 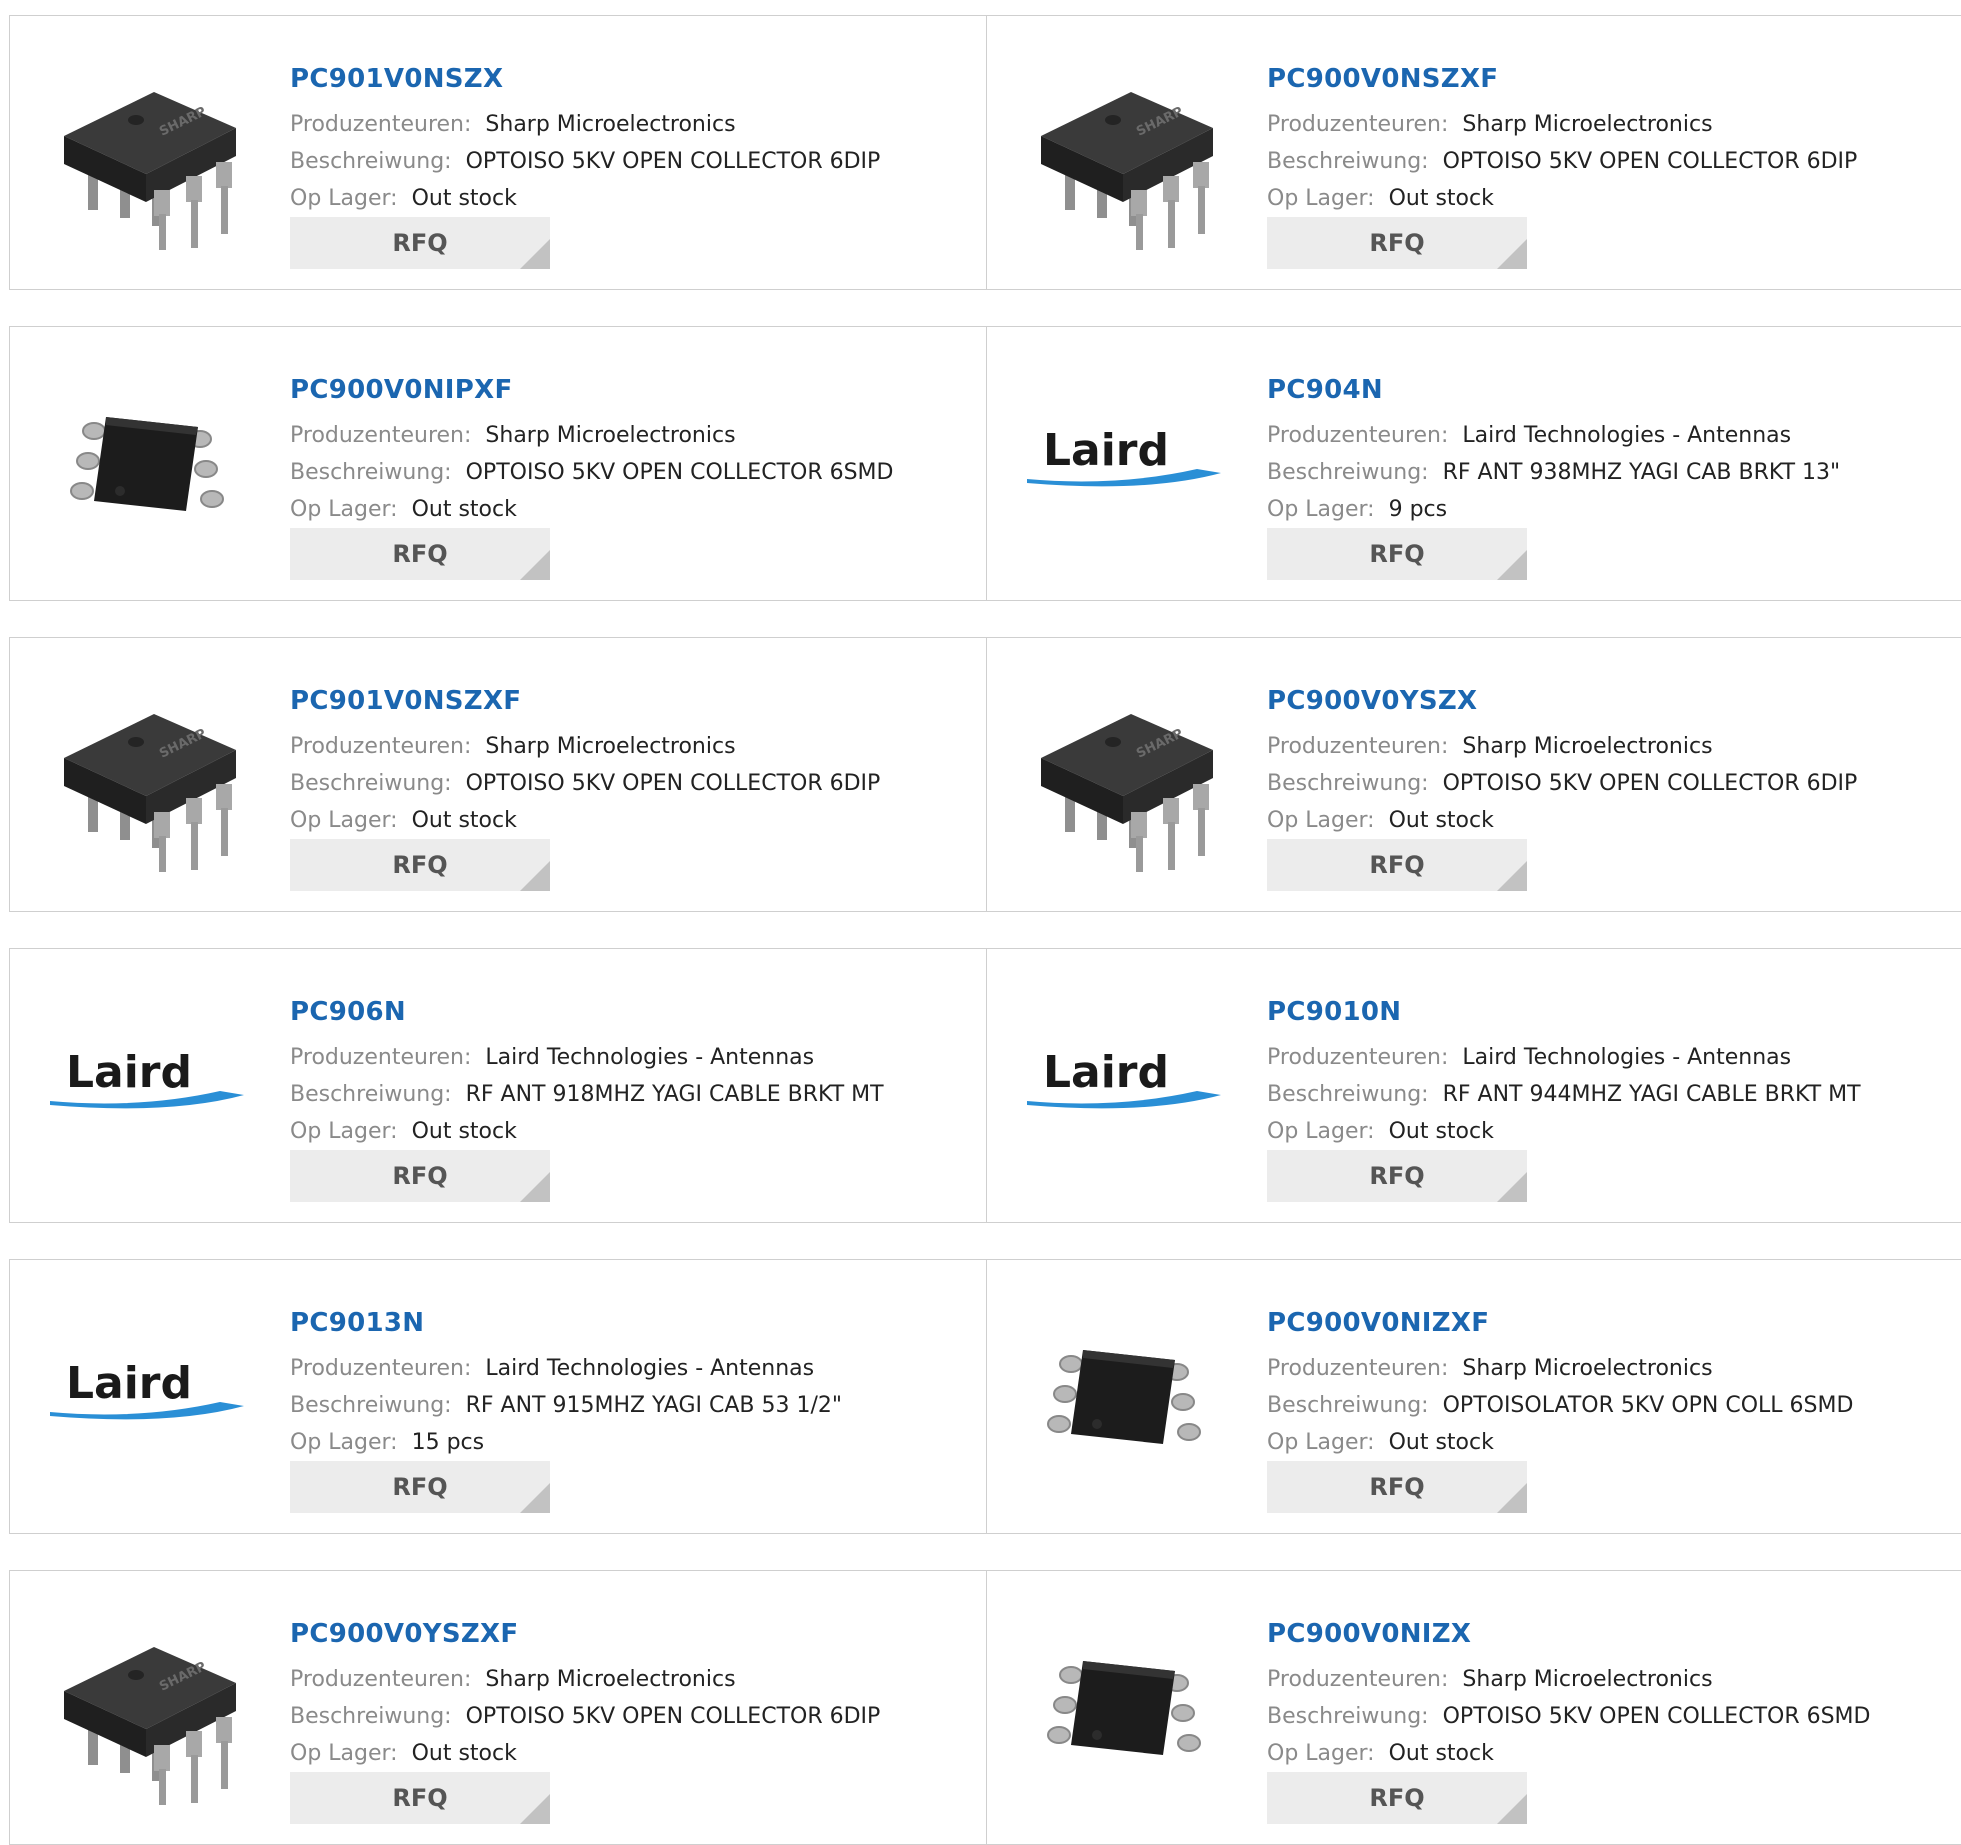 What do you see at coordinates (404, 1634) in the screenshot?
I see `product-part-link: PC900V0YSZXF` at bounding box center [404, 1634].